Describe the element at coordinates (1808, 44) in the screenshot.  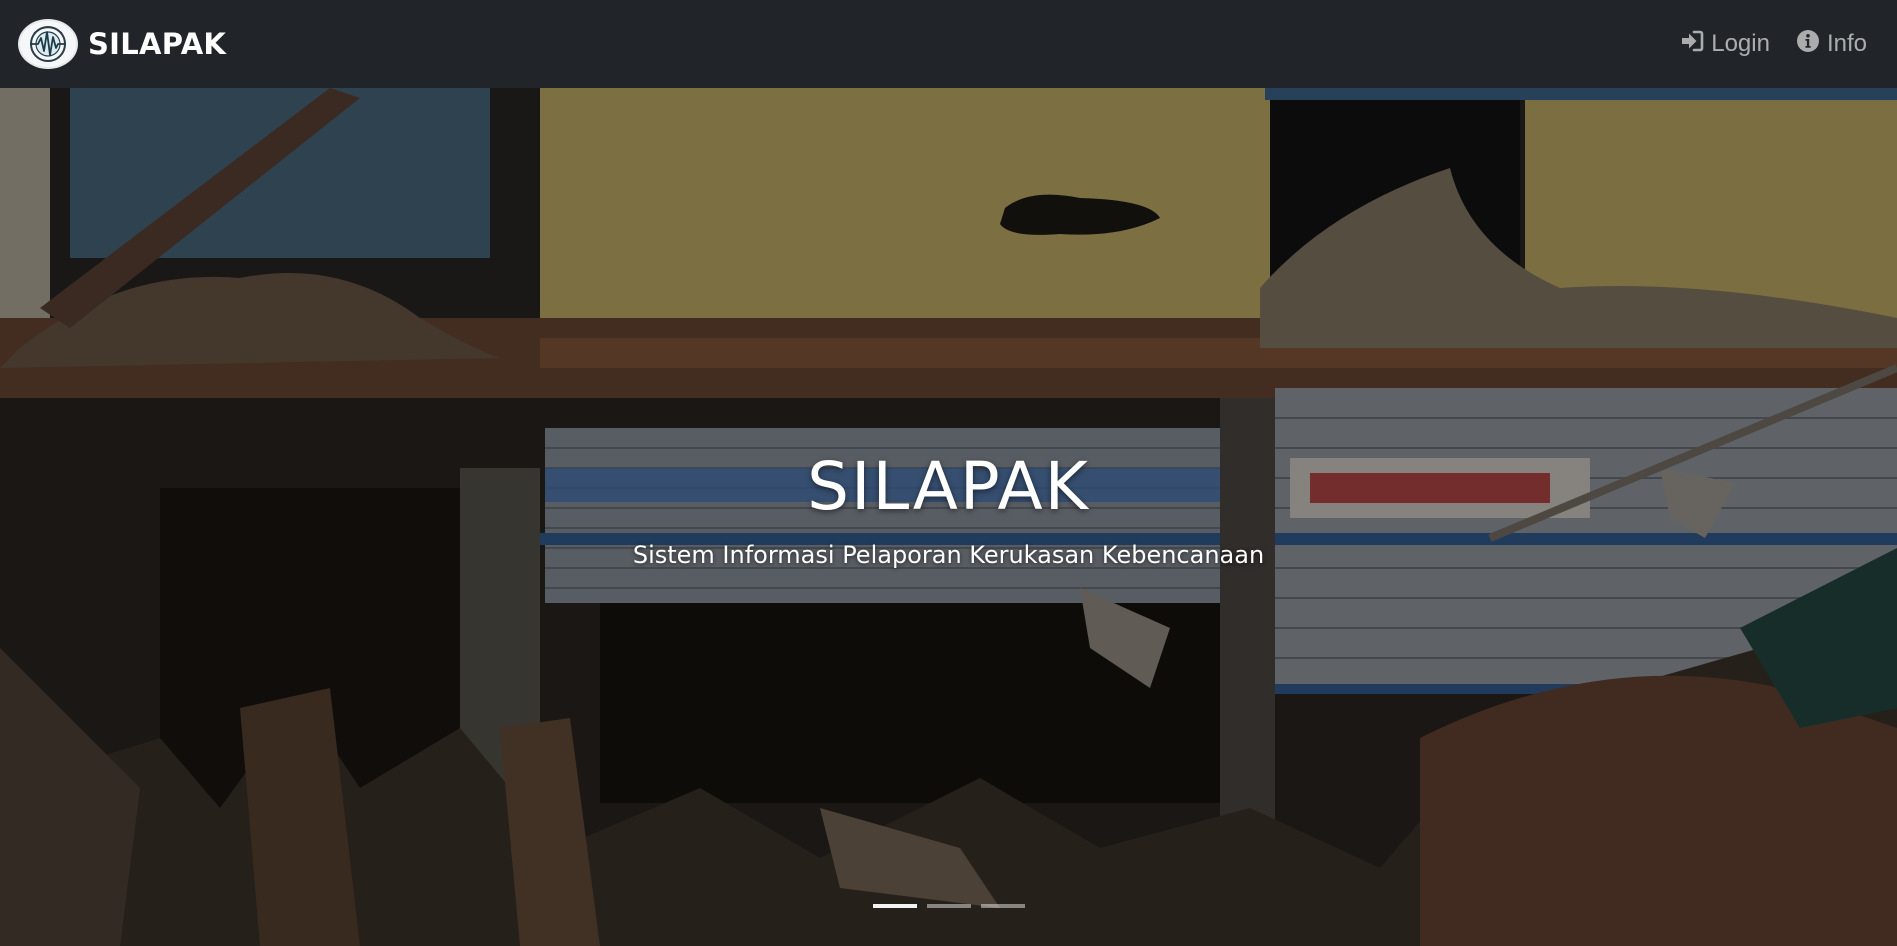
I see `info-circle-icon` at that location.